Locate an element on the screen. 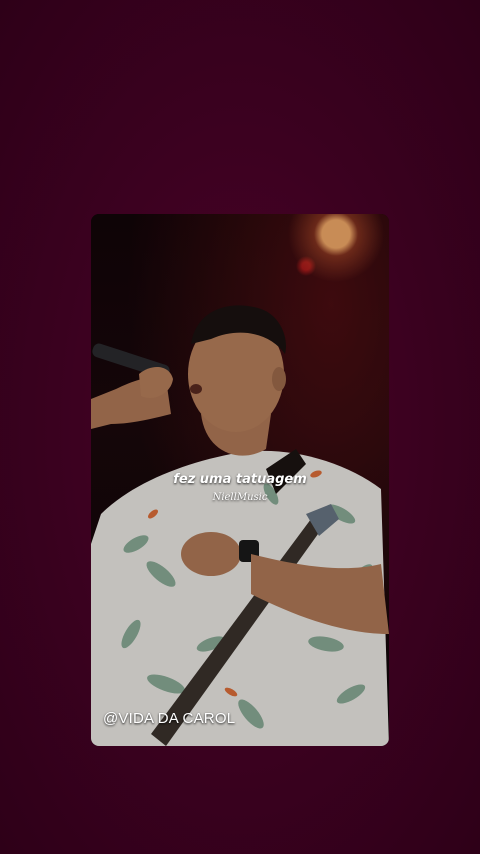 Image resolution: width=480 pixels, height=854 pixels. lyric-text: fez uma tatuagem is located at coordinates (240, 479).